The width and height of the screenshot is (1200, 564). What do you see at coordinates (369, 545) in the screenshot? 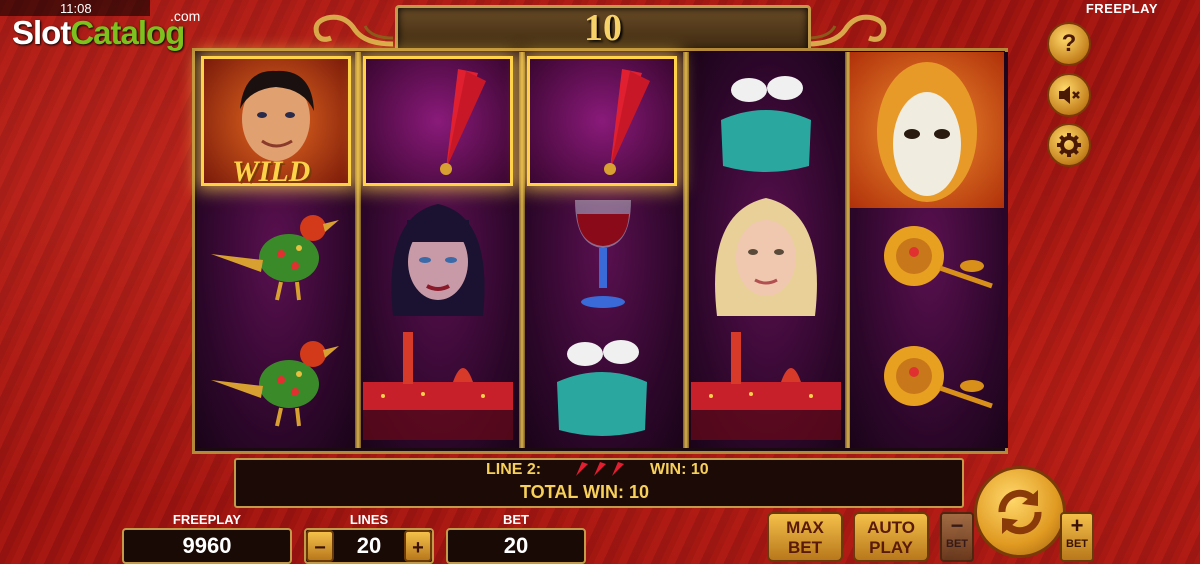
I see `lines-value: 20` at bounding box center [369, 545].